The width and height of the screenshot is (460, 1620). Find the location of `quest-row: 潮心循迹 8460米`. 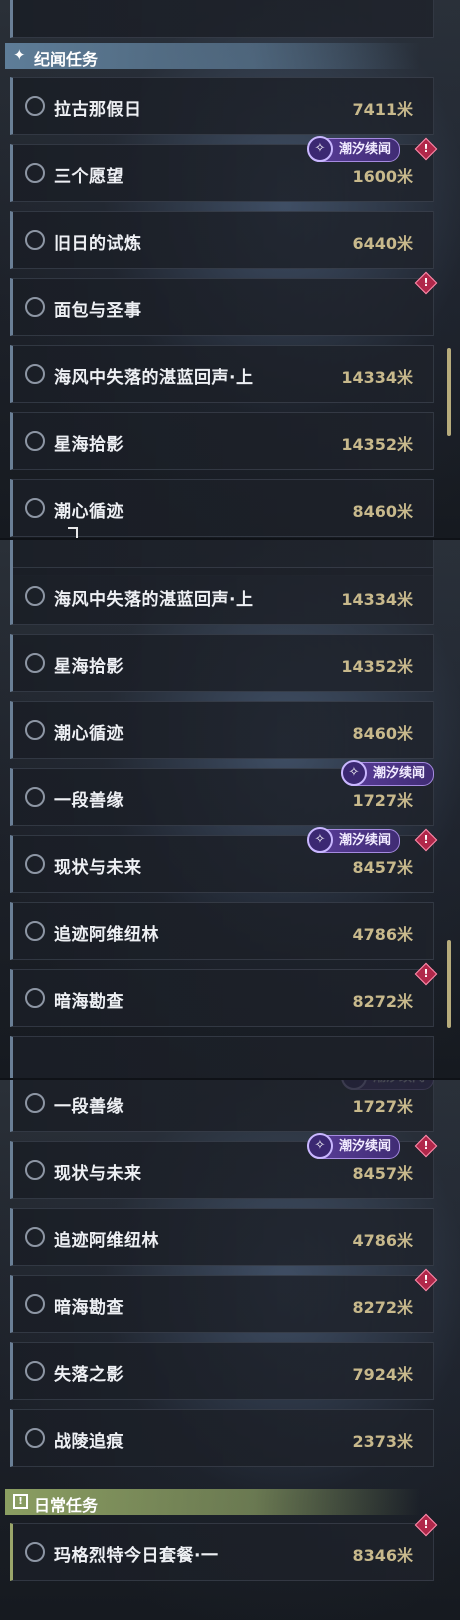

quest-row: 潮心循迹 8460米 is located at coordinates (222, 730).